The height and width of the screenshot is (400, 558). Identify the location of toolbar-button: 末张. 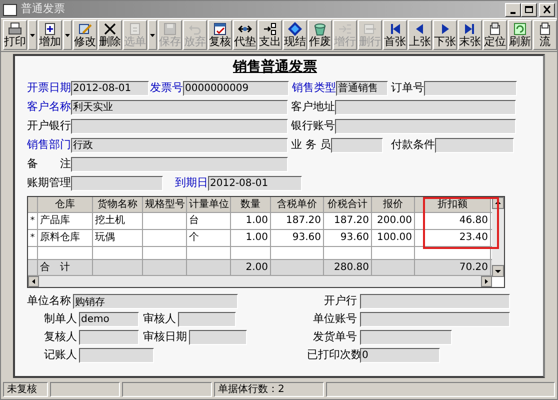
(470, 35).